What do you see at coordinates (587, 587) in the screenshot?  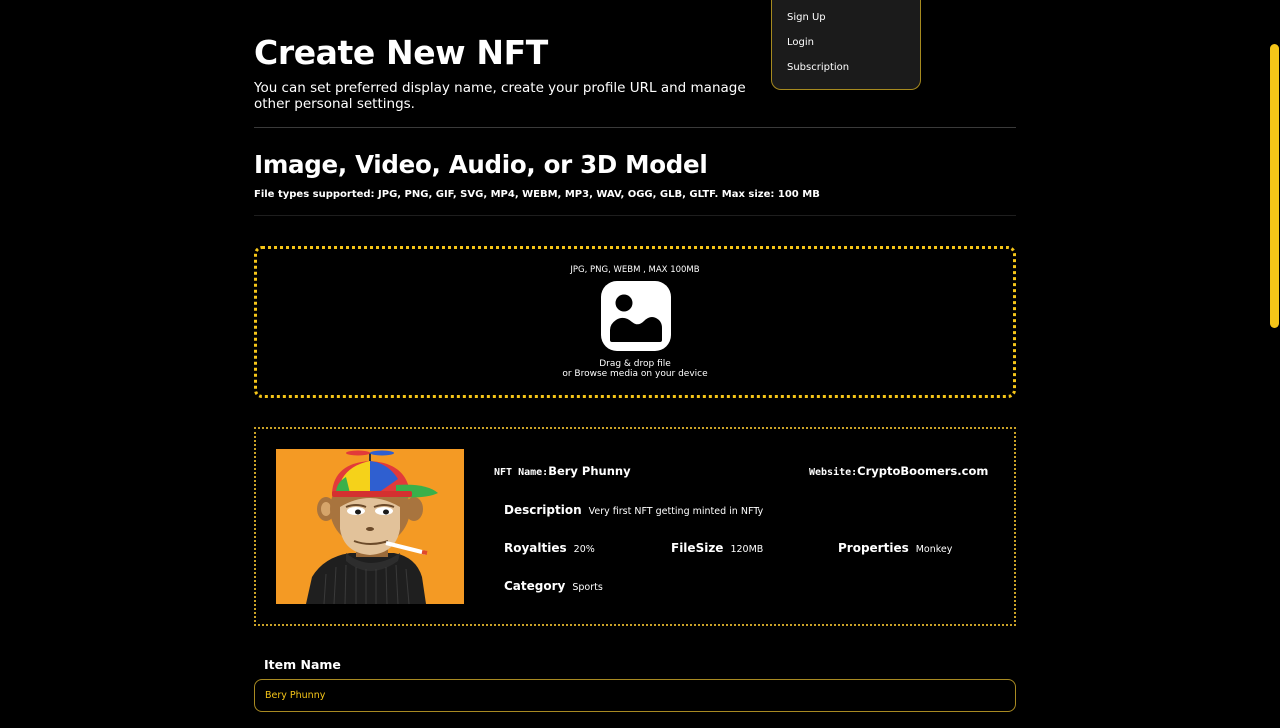 I see `category-value: Sports` at bounding box center [587, 587].